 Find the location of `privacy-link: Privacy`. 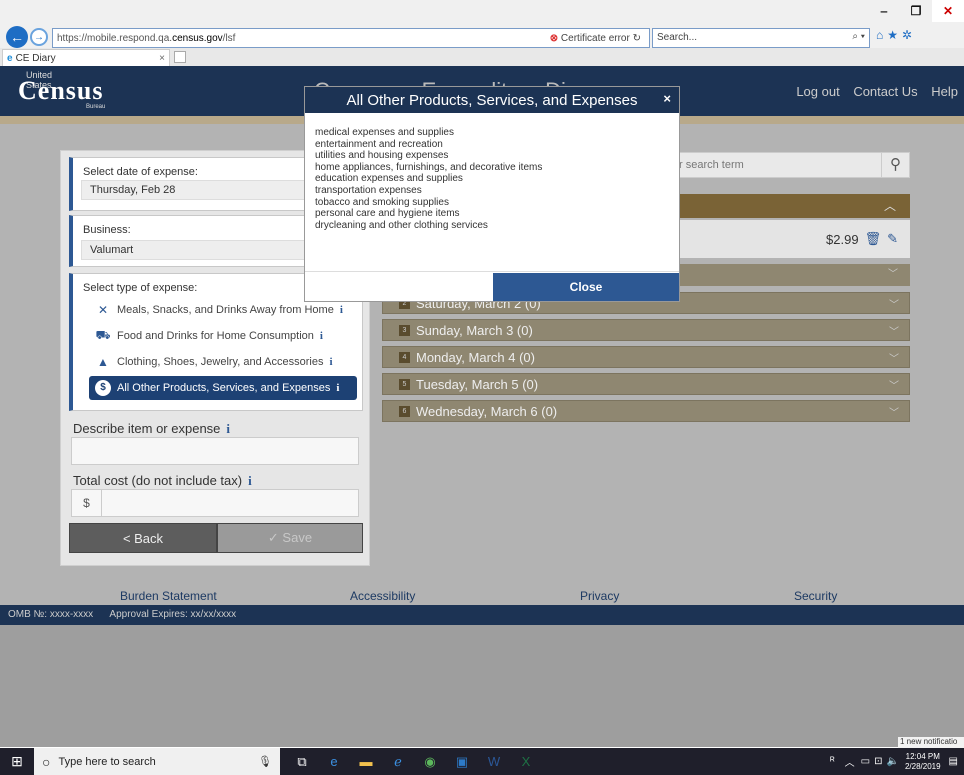

privacy-link: Privacy is located at coordinates (599, 596).